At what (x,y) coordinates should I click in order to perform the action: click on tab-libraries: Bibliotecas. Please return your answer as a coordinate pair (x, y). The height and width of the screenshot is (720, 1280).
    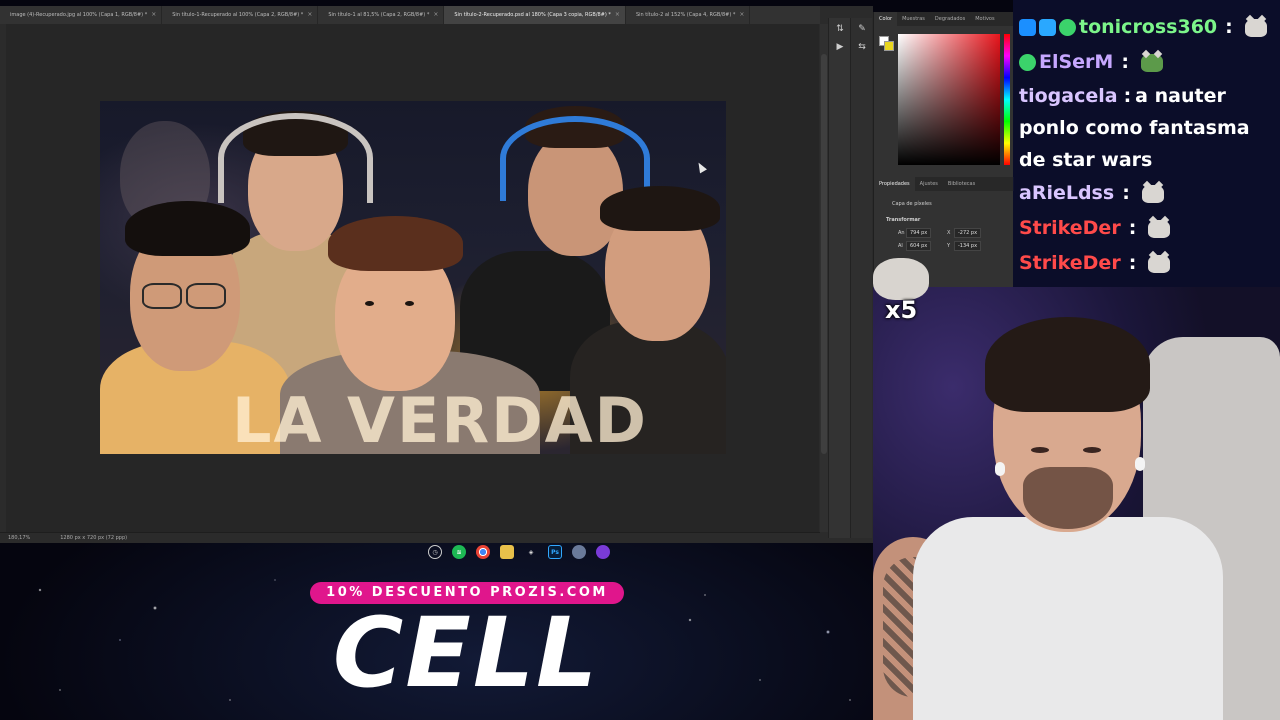
    Looking at the image, I should click on (961, 184).